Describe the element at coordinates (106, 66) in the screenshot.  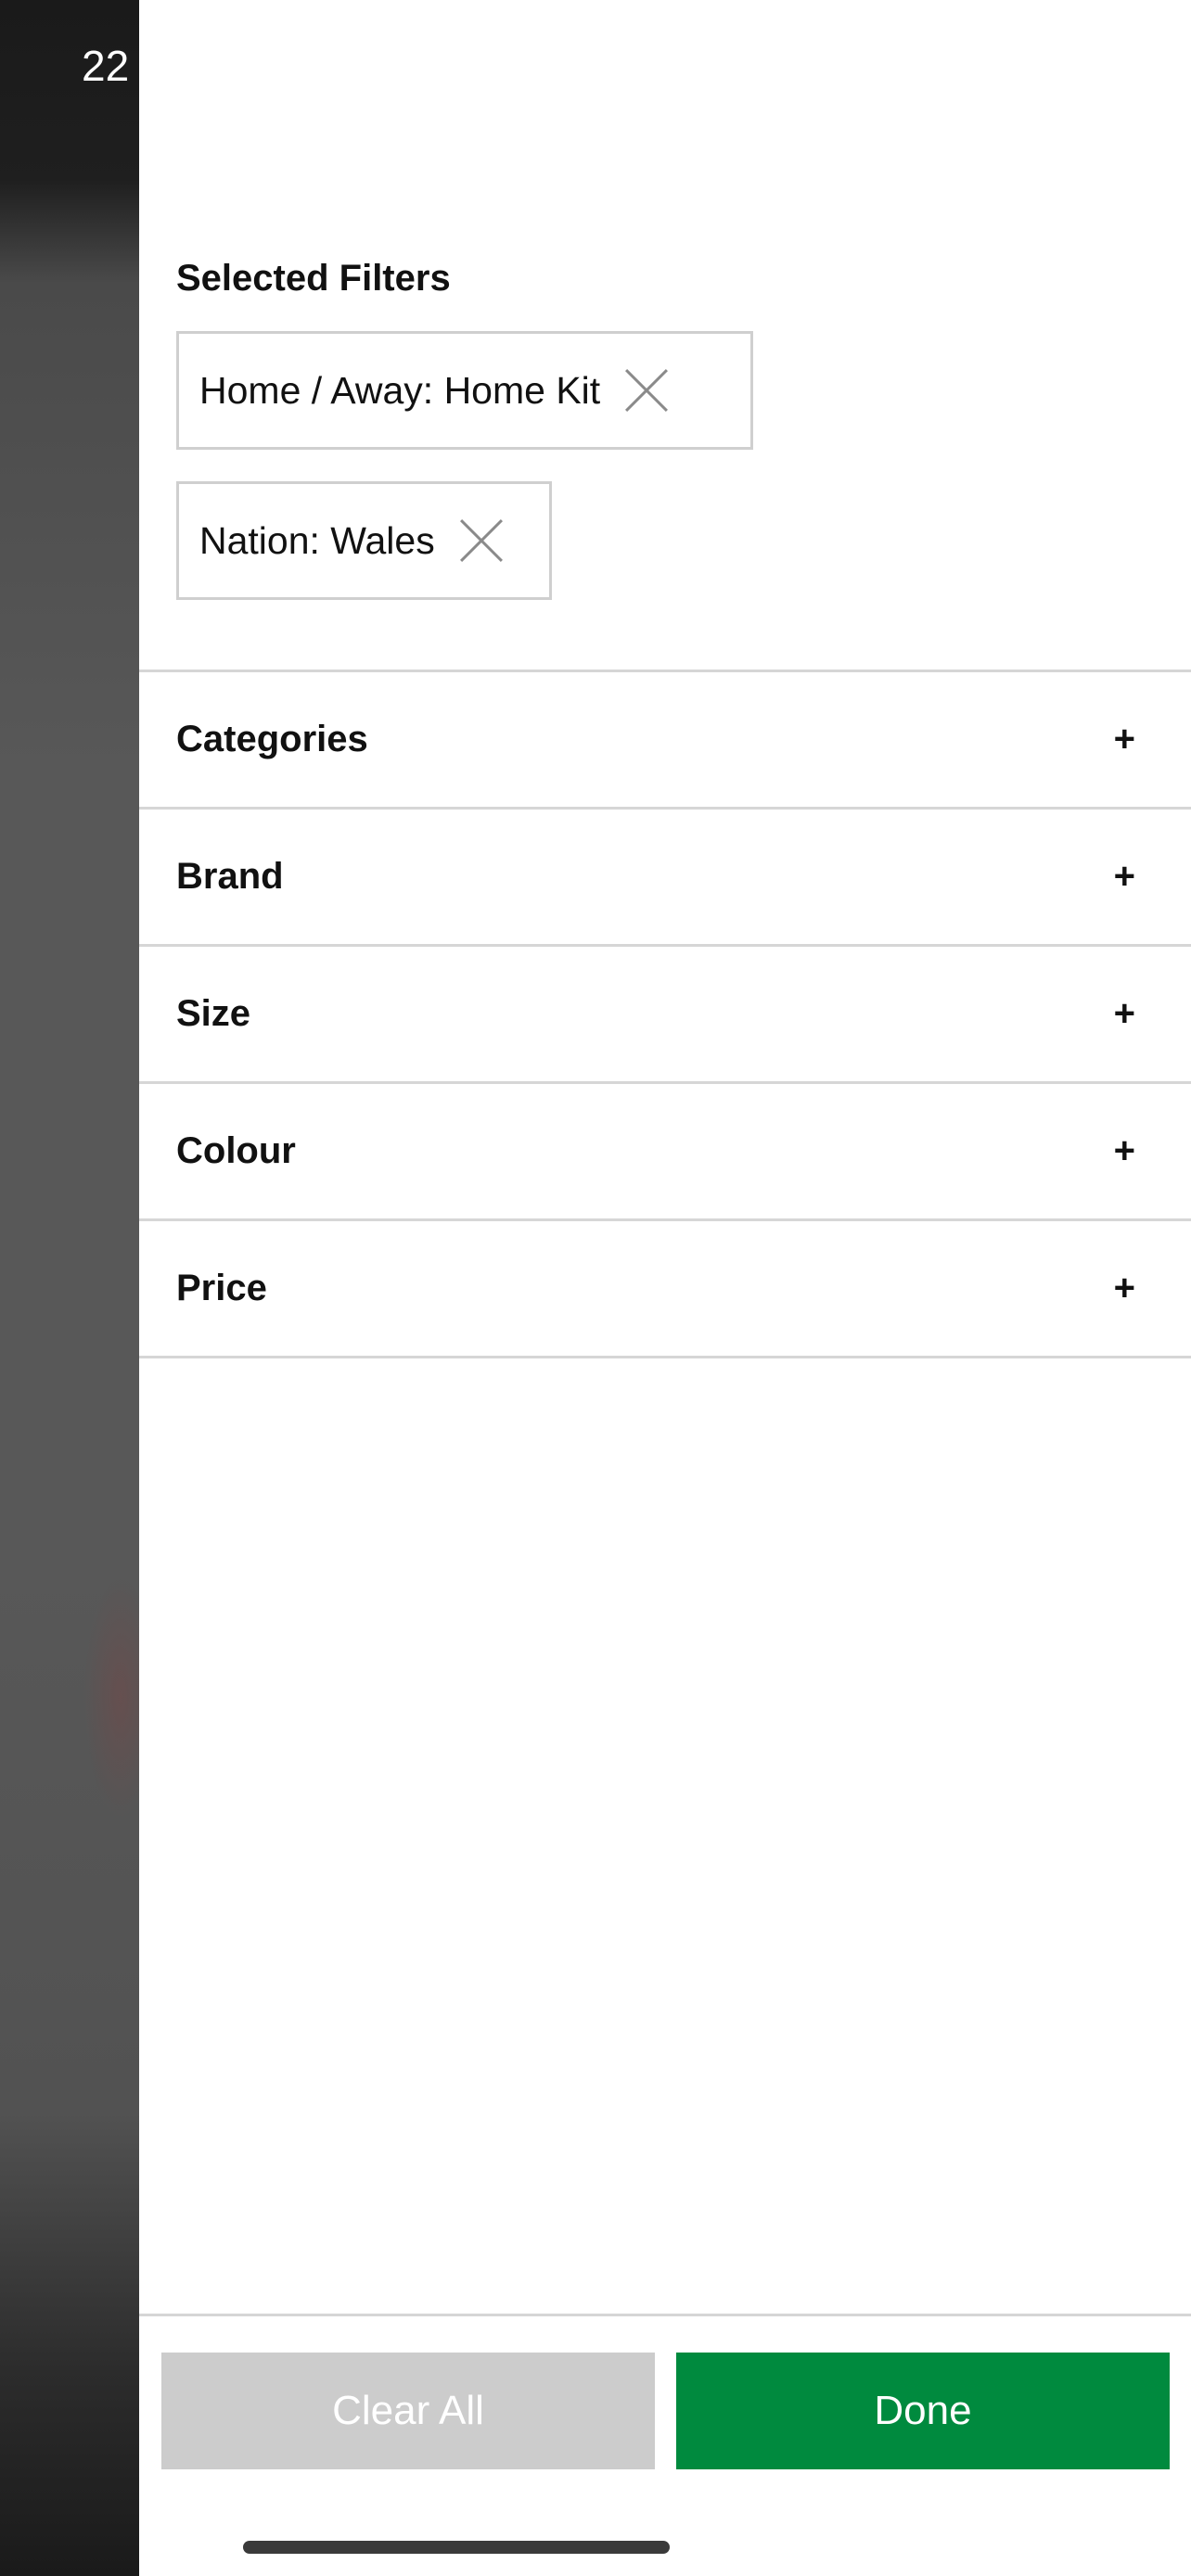
I see `status-bar-time: 22` at that location.